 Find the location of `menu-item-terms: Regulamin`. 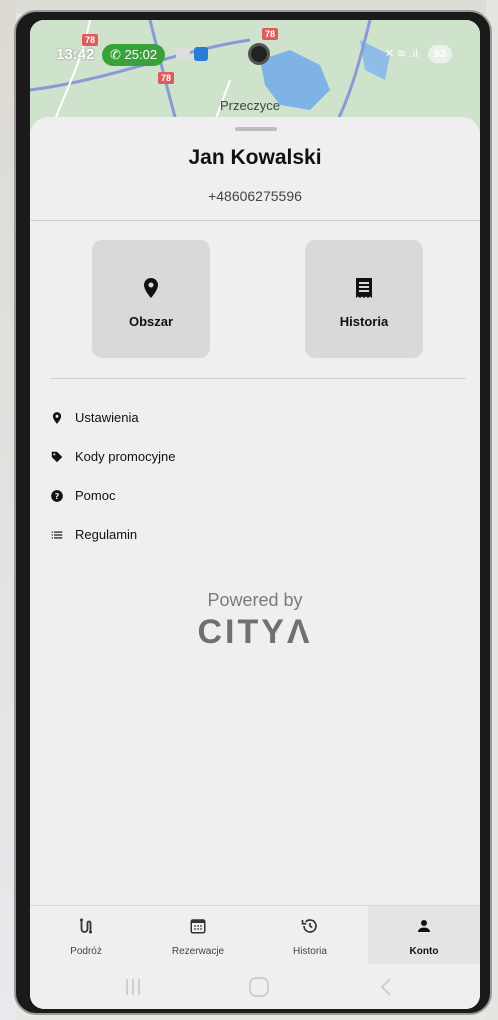

menu-item-terms: Regulamin is located at coordinates (200, 536).